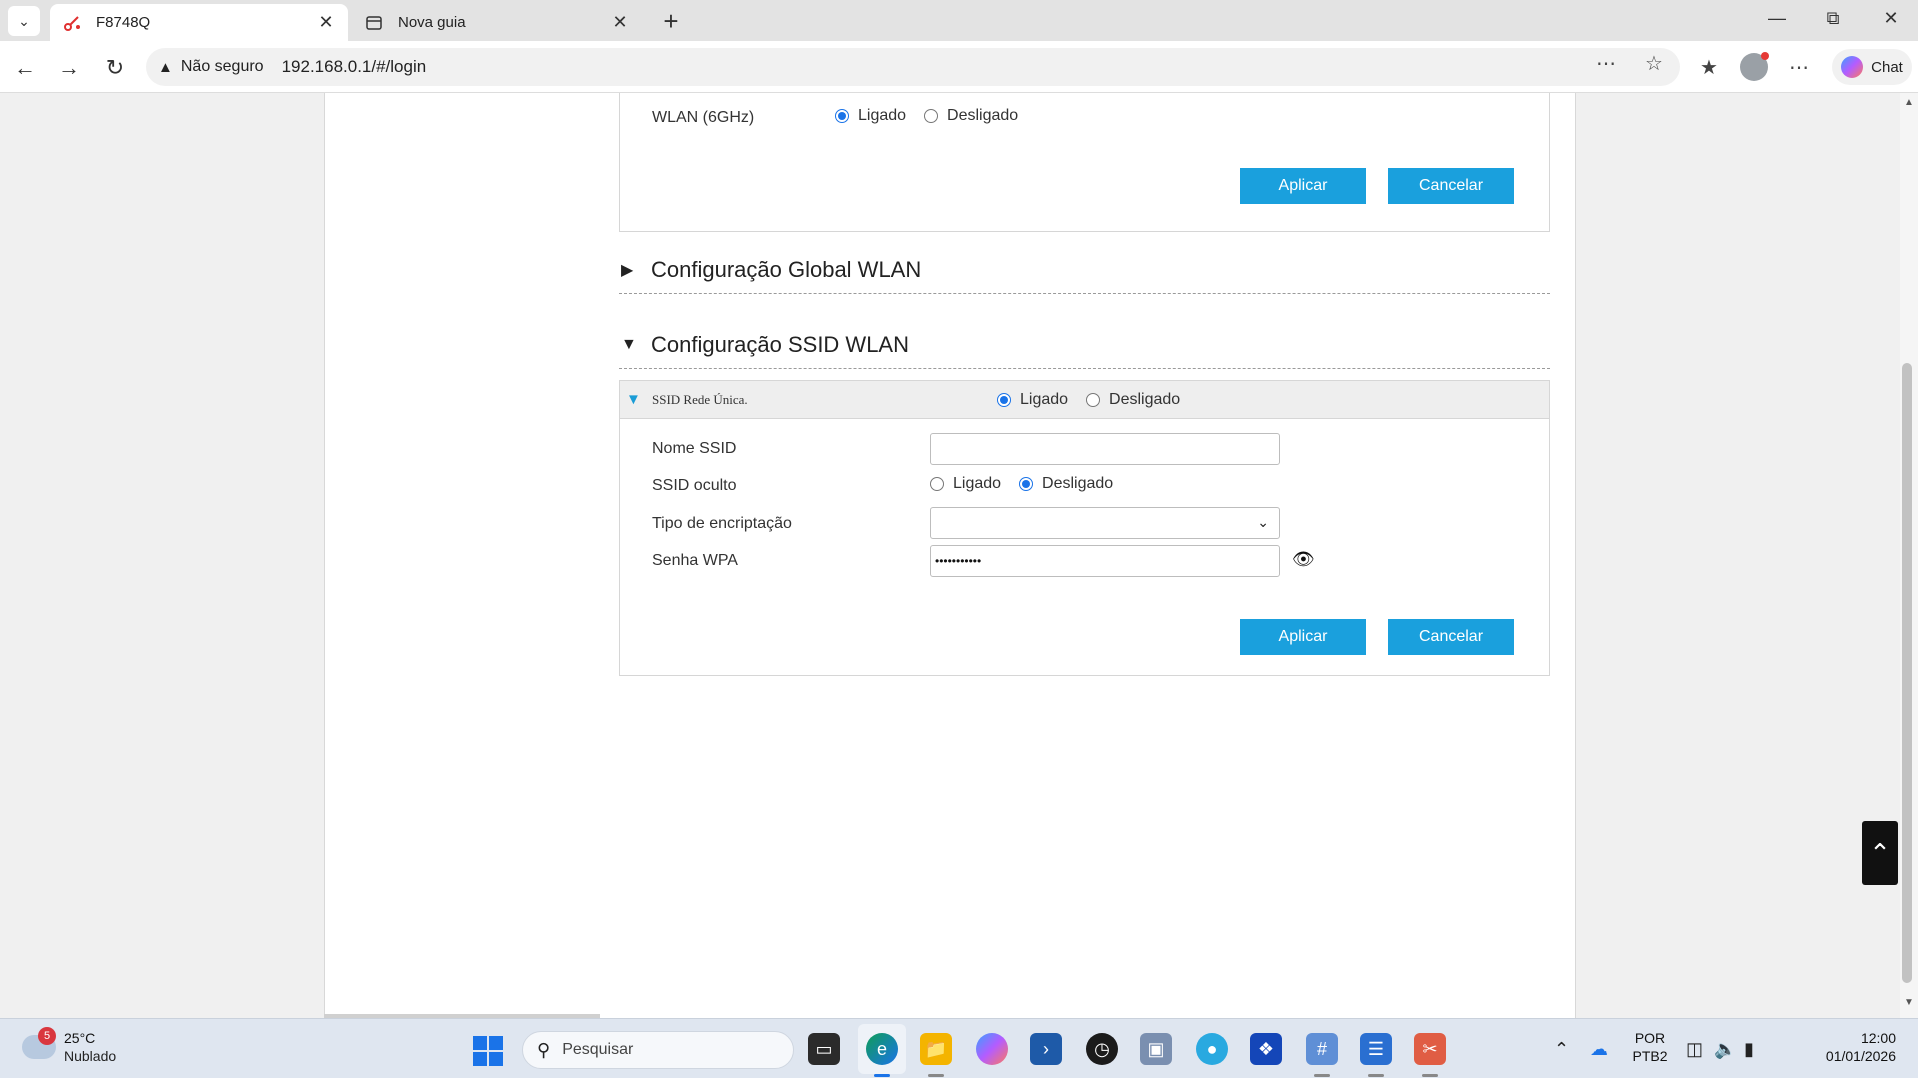  What do you see at coordinates (1694, 1049) in the screenshot?
I see `network-monitor-icon: ◫` at bounding box center [1694, 1049].